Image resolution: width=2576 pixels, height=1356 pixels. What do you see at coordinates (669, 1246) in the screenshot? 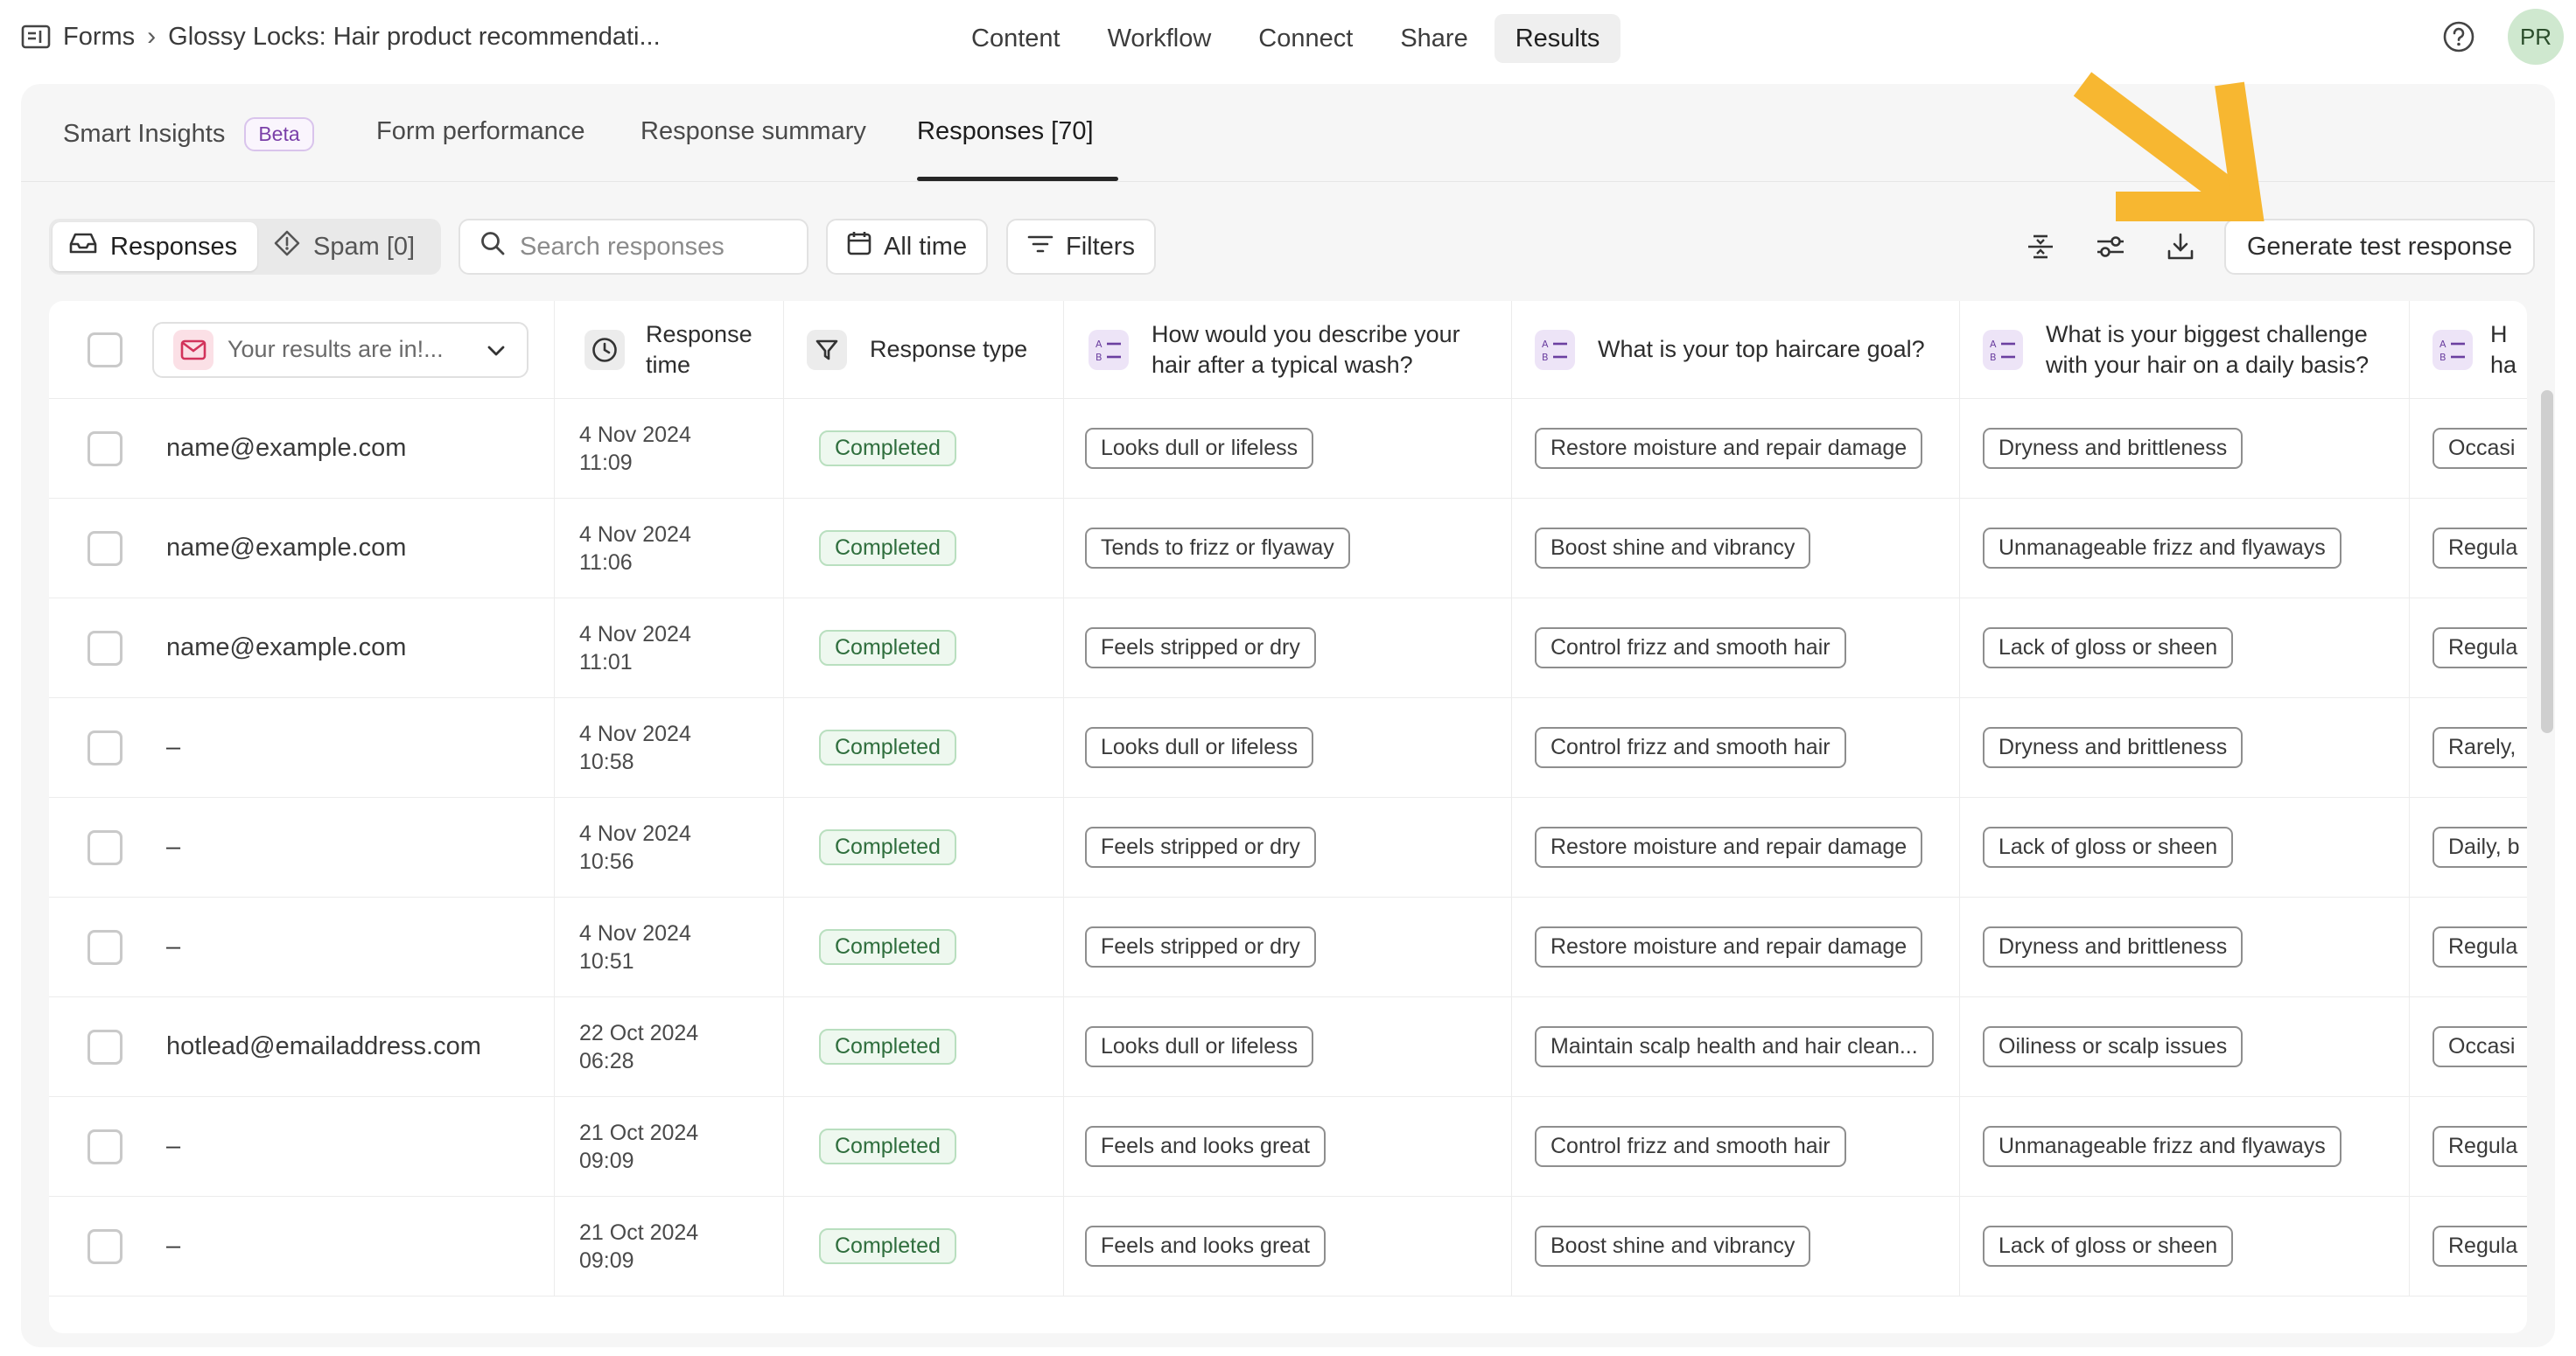
I see `response-time-cell: 21 Oct 2024 09:09` at bounding box center [669, 1246].